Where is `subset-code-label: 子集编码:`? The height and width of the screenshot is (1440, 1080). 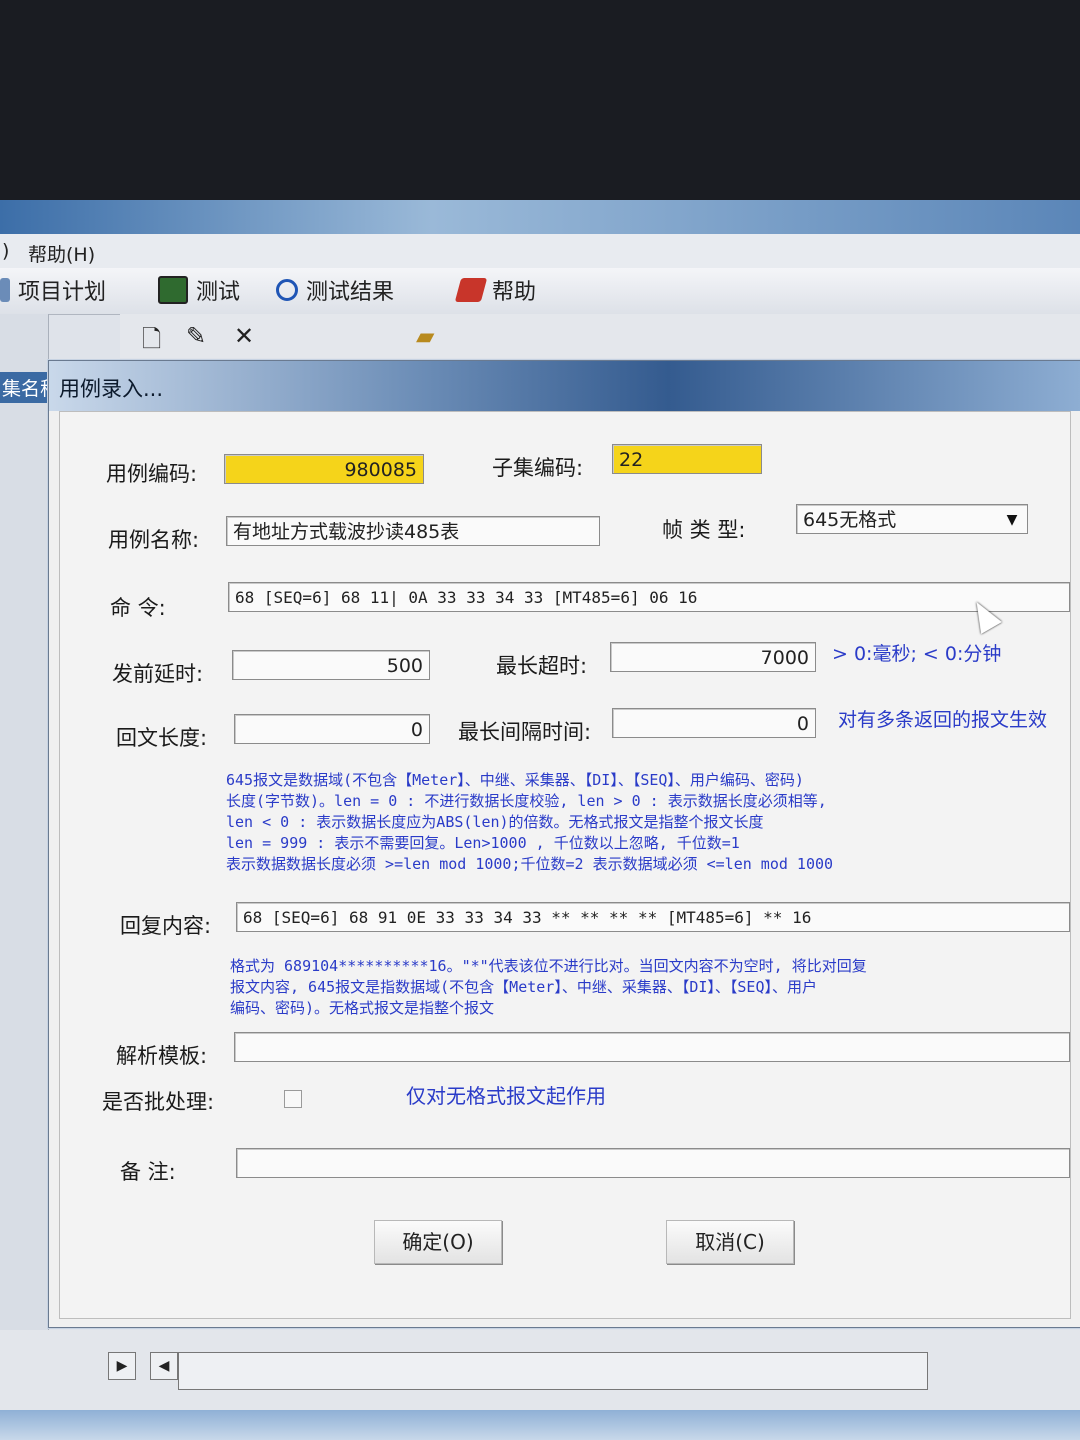
subset-code-label: 子集编码: is located at coordinates (538, 468).